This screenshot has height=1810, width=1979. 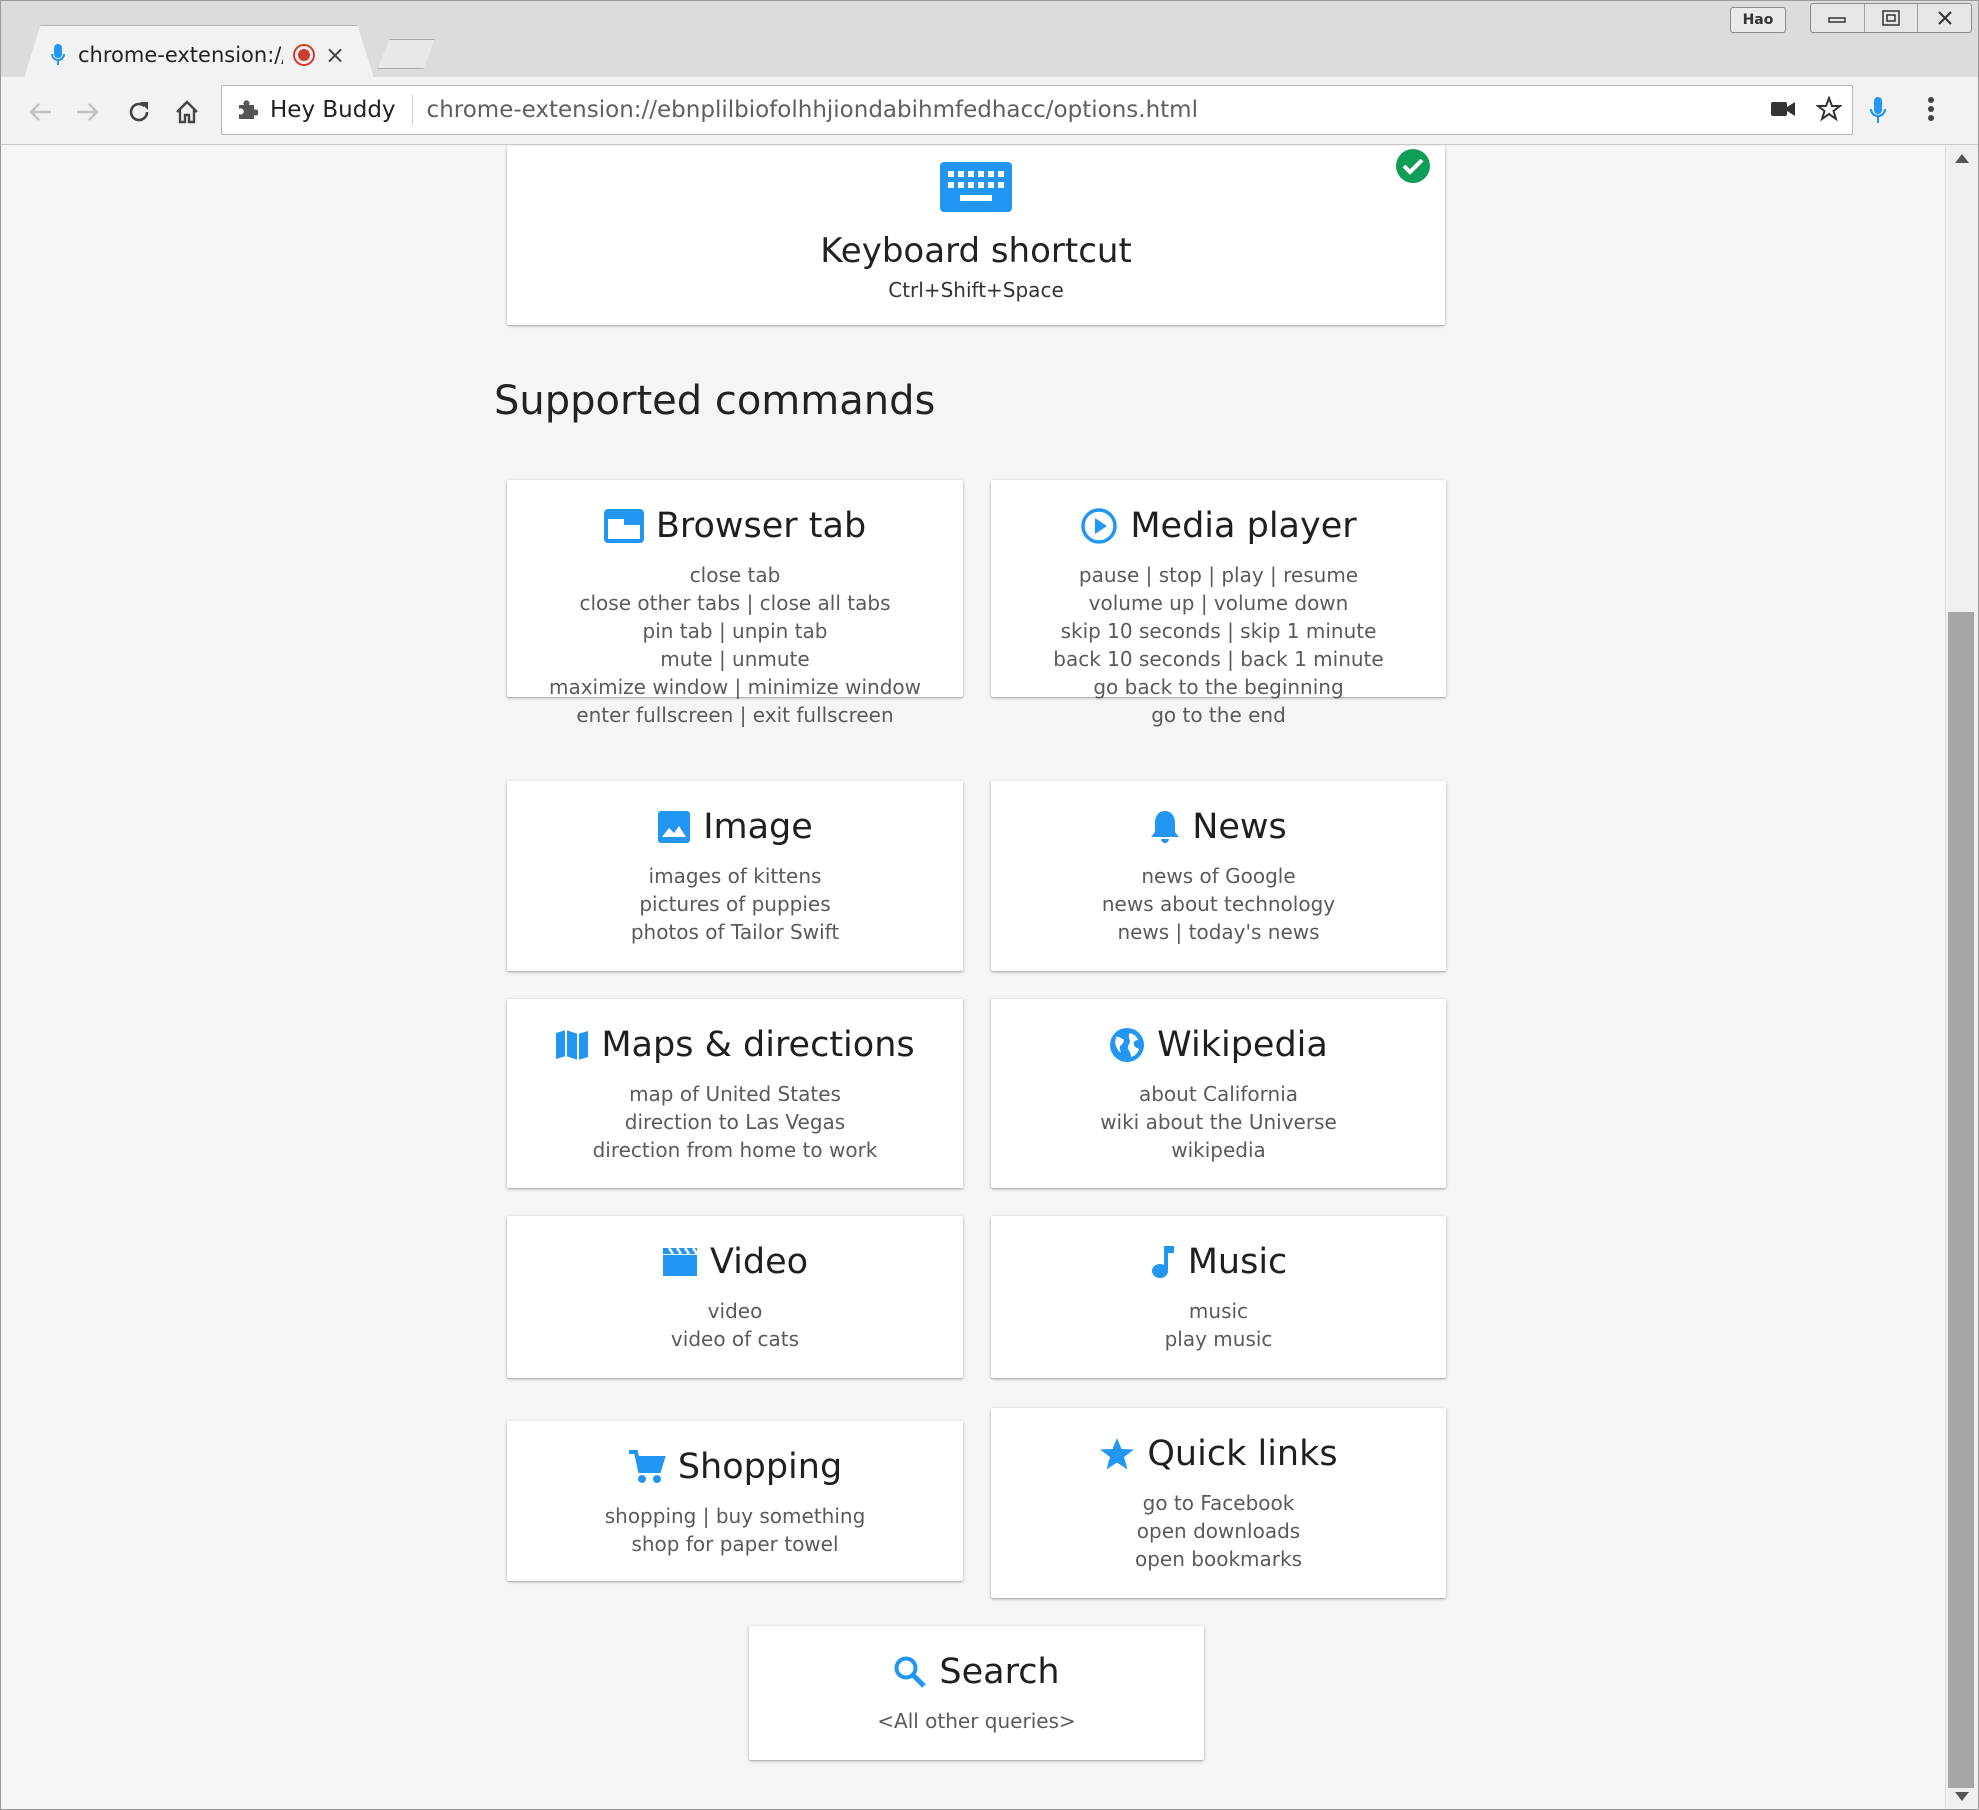 What do you see at coordinates (1962, 1796) in the screenshot?
I see `scroll-down-arrow` at bounding box center [1962, 1796].